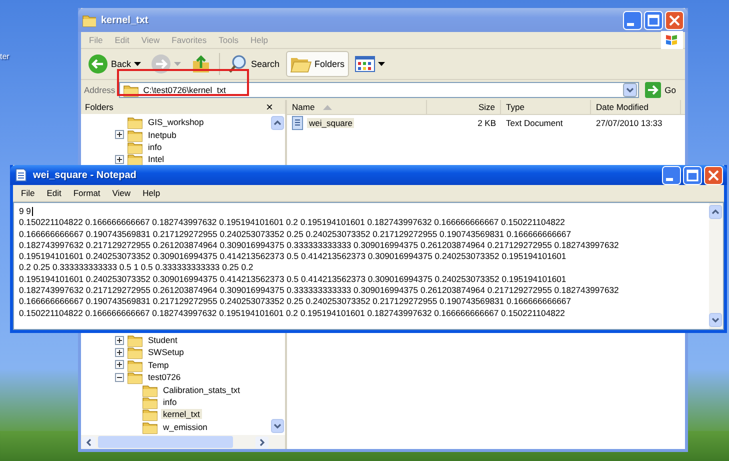 The image size is (729, 461). I want to click on text-line: 9 9, so click(26, 212).